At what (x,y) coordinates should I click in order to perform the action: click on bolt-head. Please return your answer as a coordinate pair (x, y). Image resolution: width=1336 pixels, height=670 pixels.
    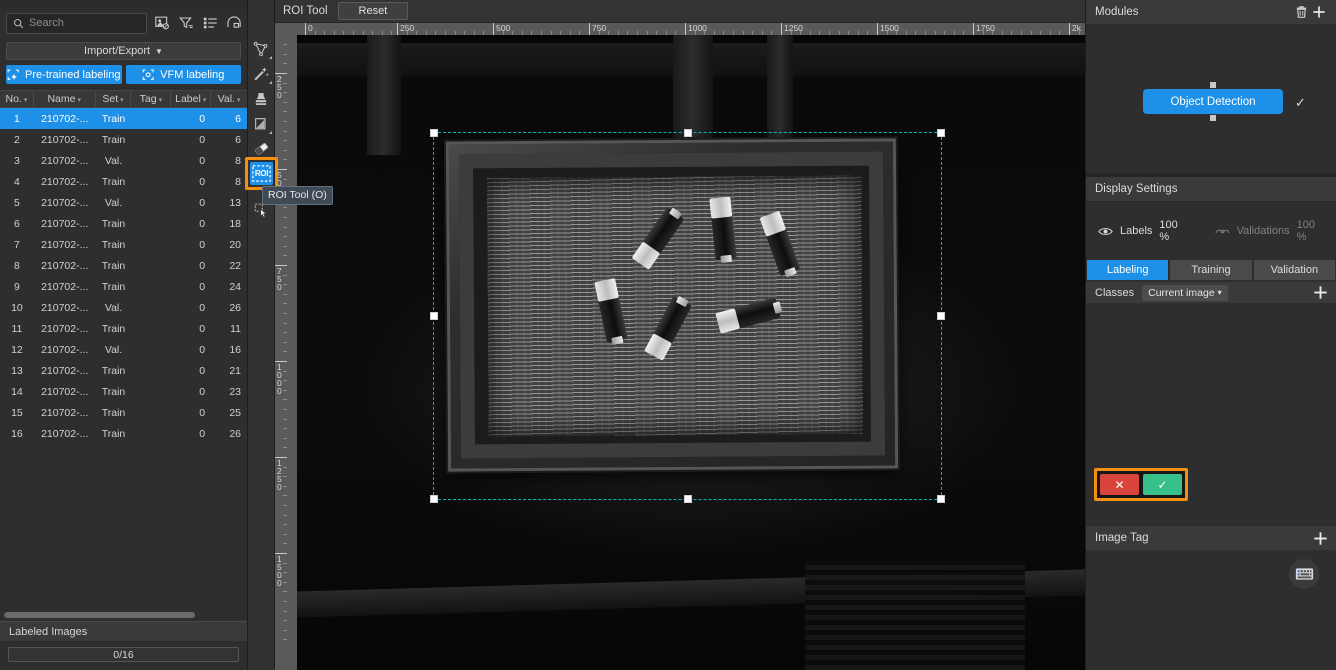
    Looking at the image, I should click on (721, 207).